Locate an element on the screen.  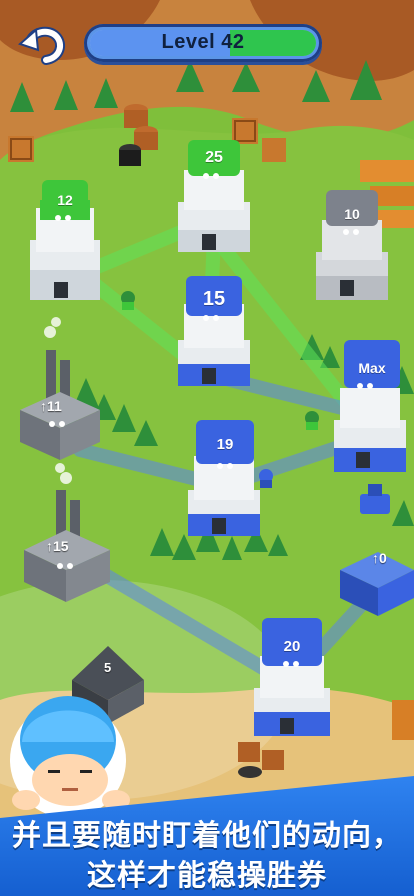
factory-label-gray-5: 5 is located at coordinates (108, 667).